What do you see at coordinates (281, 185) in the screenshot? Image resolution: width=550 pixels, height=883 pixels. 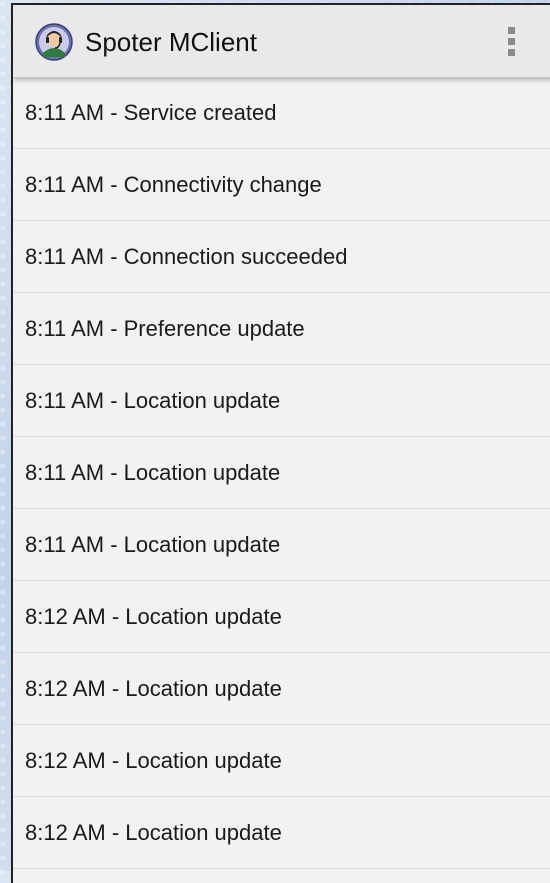 I see `log-list-item: 8:11 AM - Connectivity change` at bounding box center [281, 185].